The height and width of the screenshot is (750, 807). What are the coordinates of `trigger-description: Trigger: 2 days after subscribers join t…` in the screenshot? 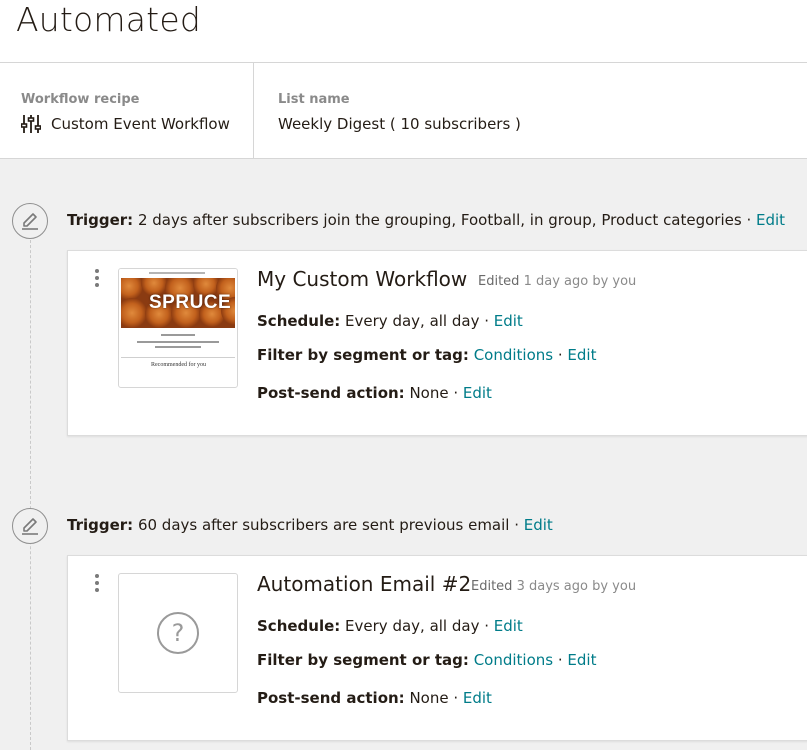 It's located at (426, 220).